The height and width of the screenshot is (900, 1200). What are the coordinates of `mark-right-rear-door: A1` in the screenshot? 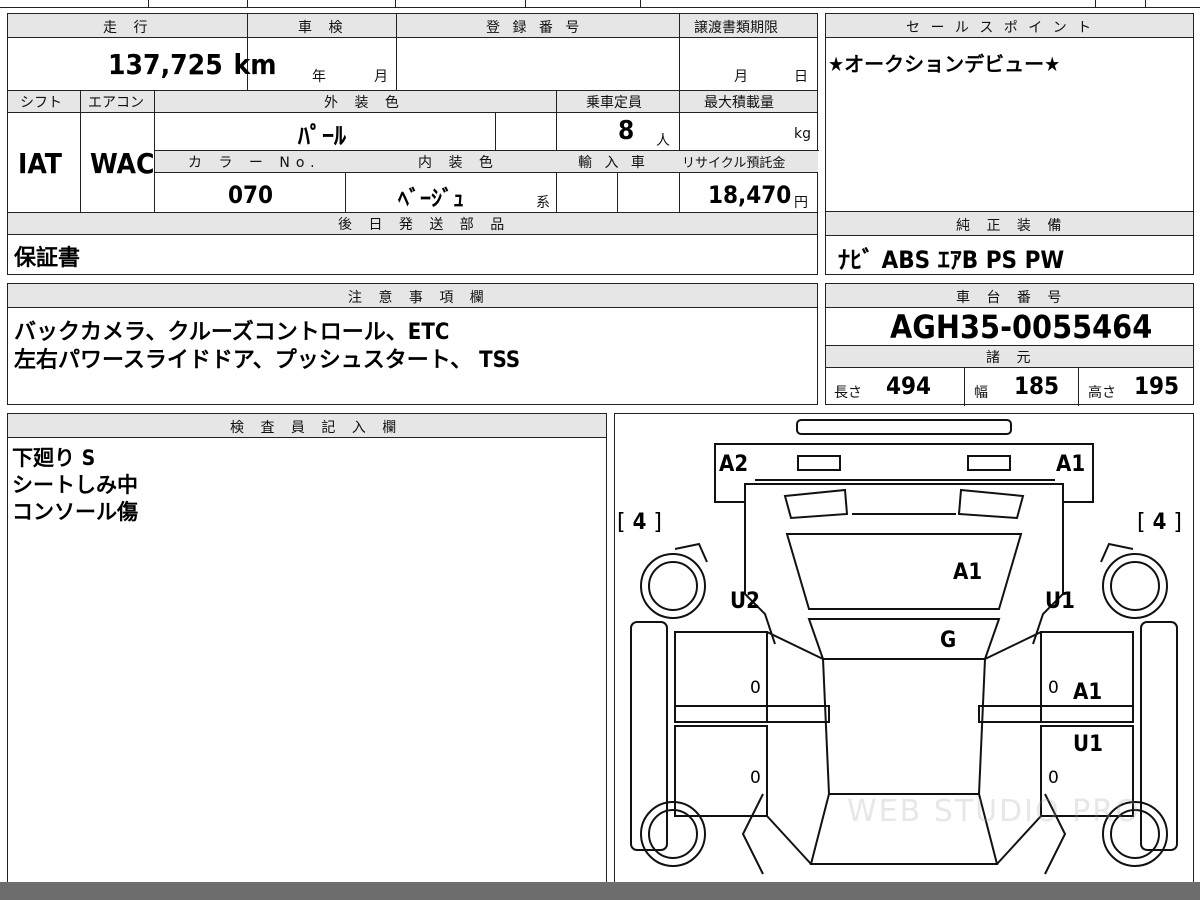 It's located at (1088, 692).